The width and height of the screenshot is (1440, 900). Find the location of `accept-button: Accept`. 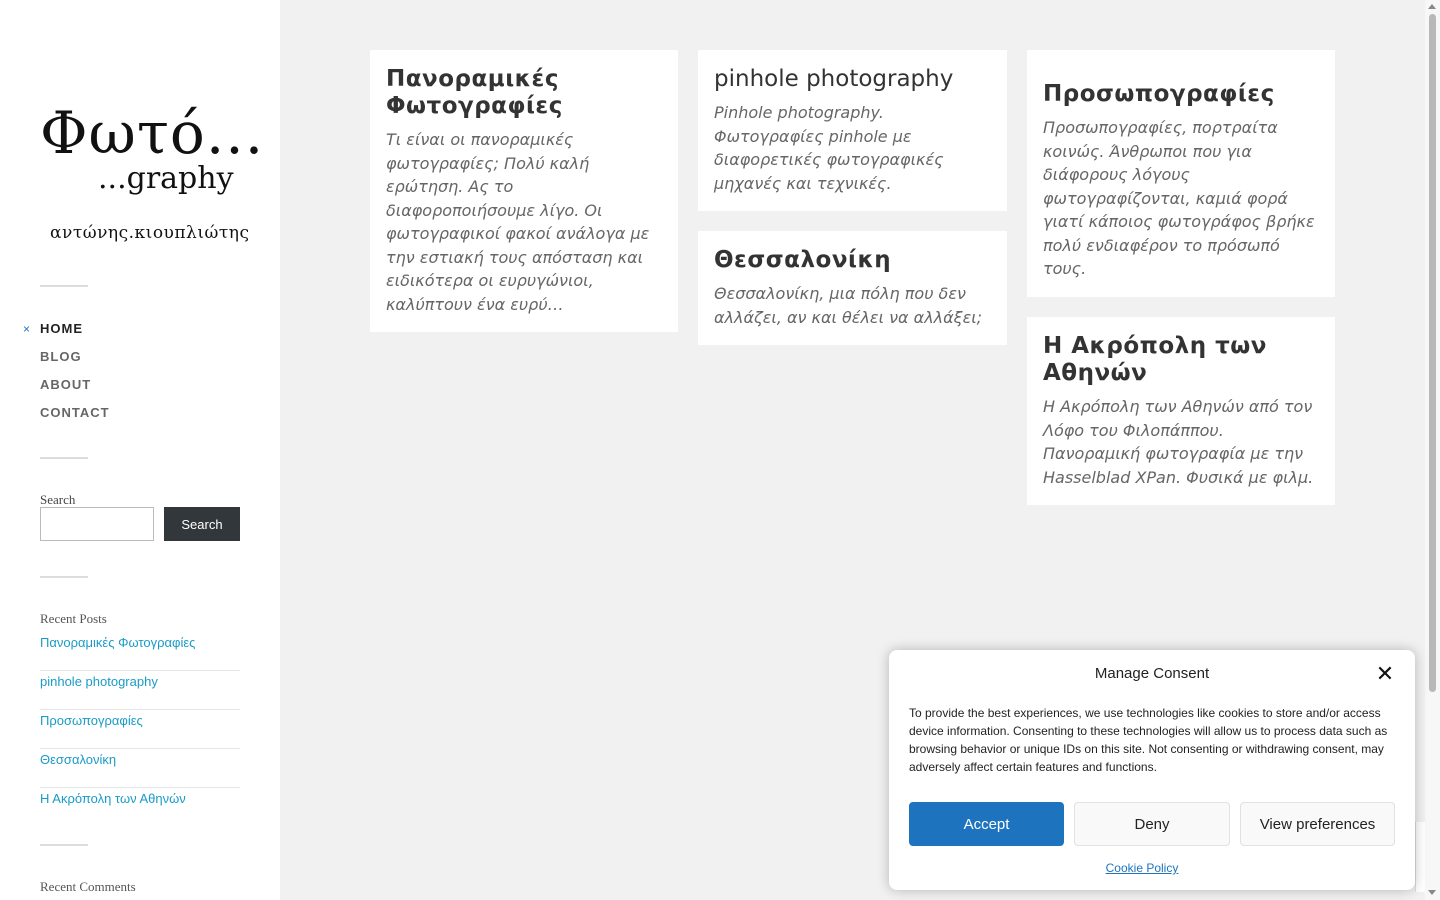

accept-button: Accept is located at coordinates (986, 824).